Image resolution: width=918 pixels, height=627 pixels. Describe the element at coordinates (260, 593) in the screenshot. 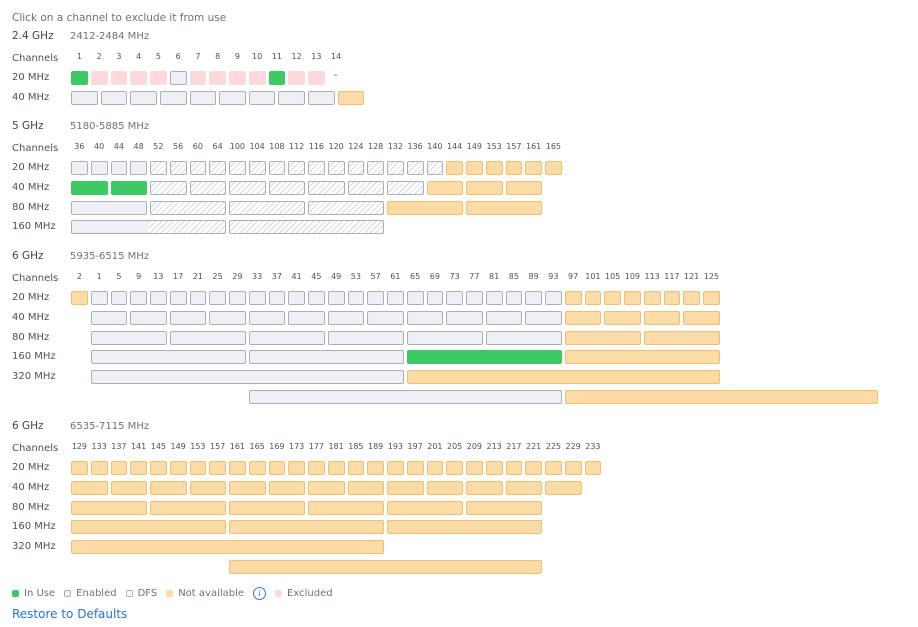

I see `info-icon: i` at that location.